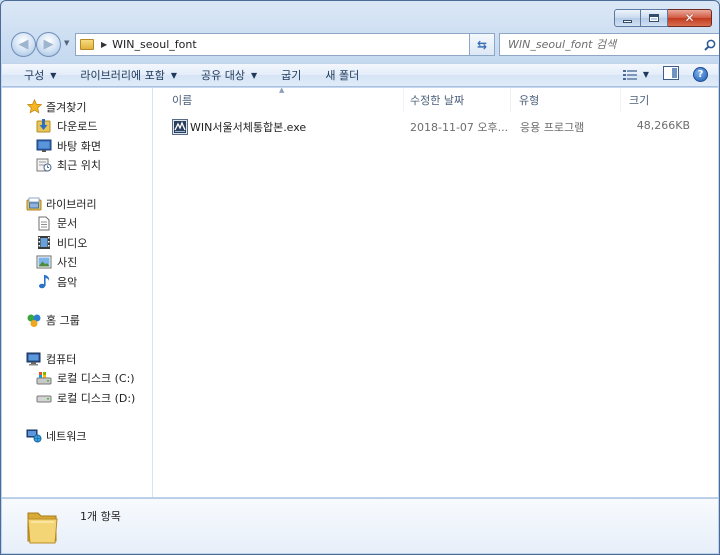 This screenshot has width=720, height=555. Describe the element at coordinates (44, 223) in the screenshot. I see `document-icon` at that location.